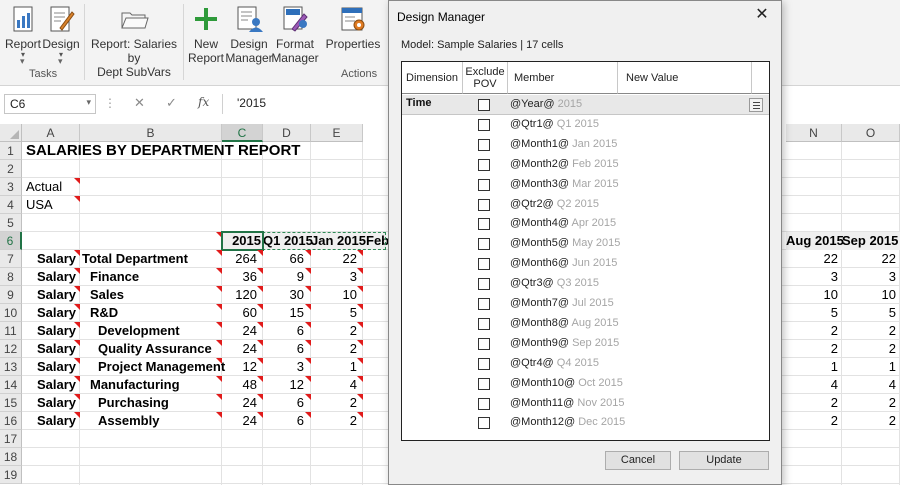  I want to click on member-row: @Month2@ Feb 2015, so click(585, 165).